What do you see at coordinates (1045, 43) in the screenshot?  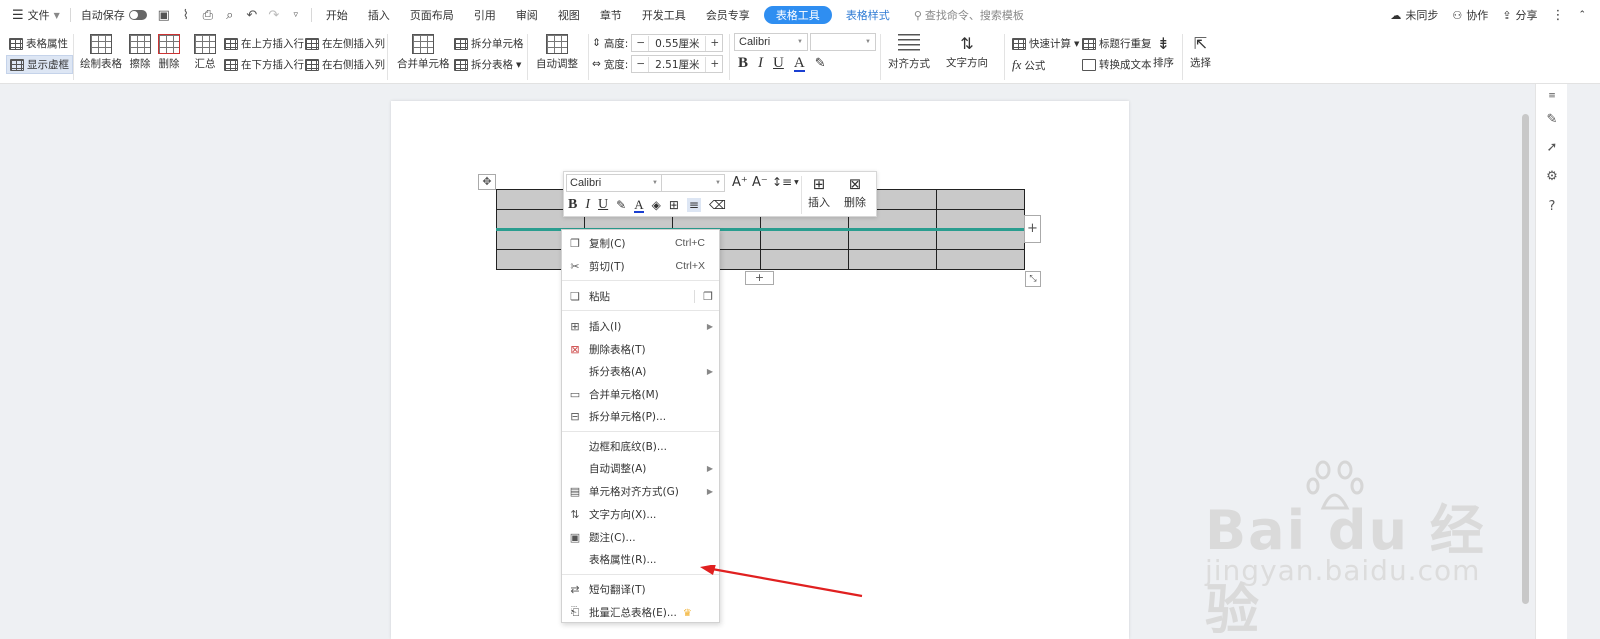 I see `quick-calc-button: 快速计算 ▼` at bounding box center [1045, 43].